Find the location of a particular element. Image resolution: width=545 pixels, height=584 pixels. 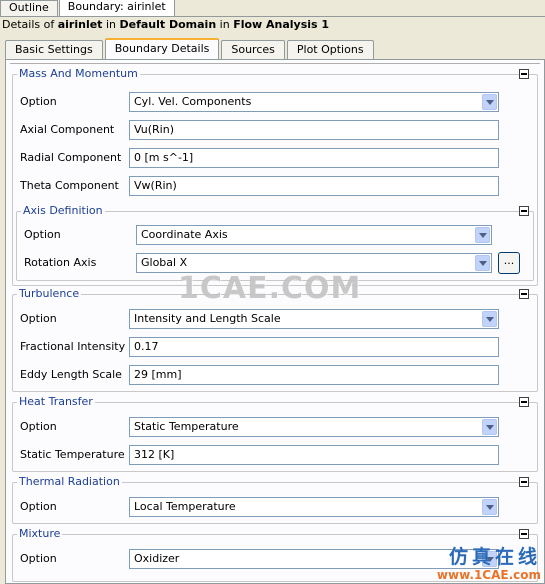

intensity-row: Fractional Intensity 0.17 is located at coordinates (275, 347).